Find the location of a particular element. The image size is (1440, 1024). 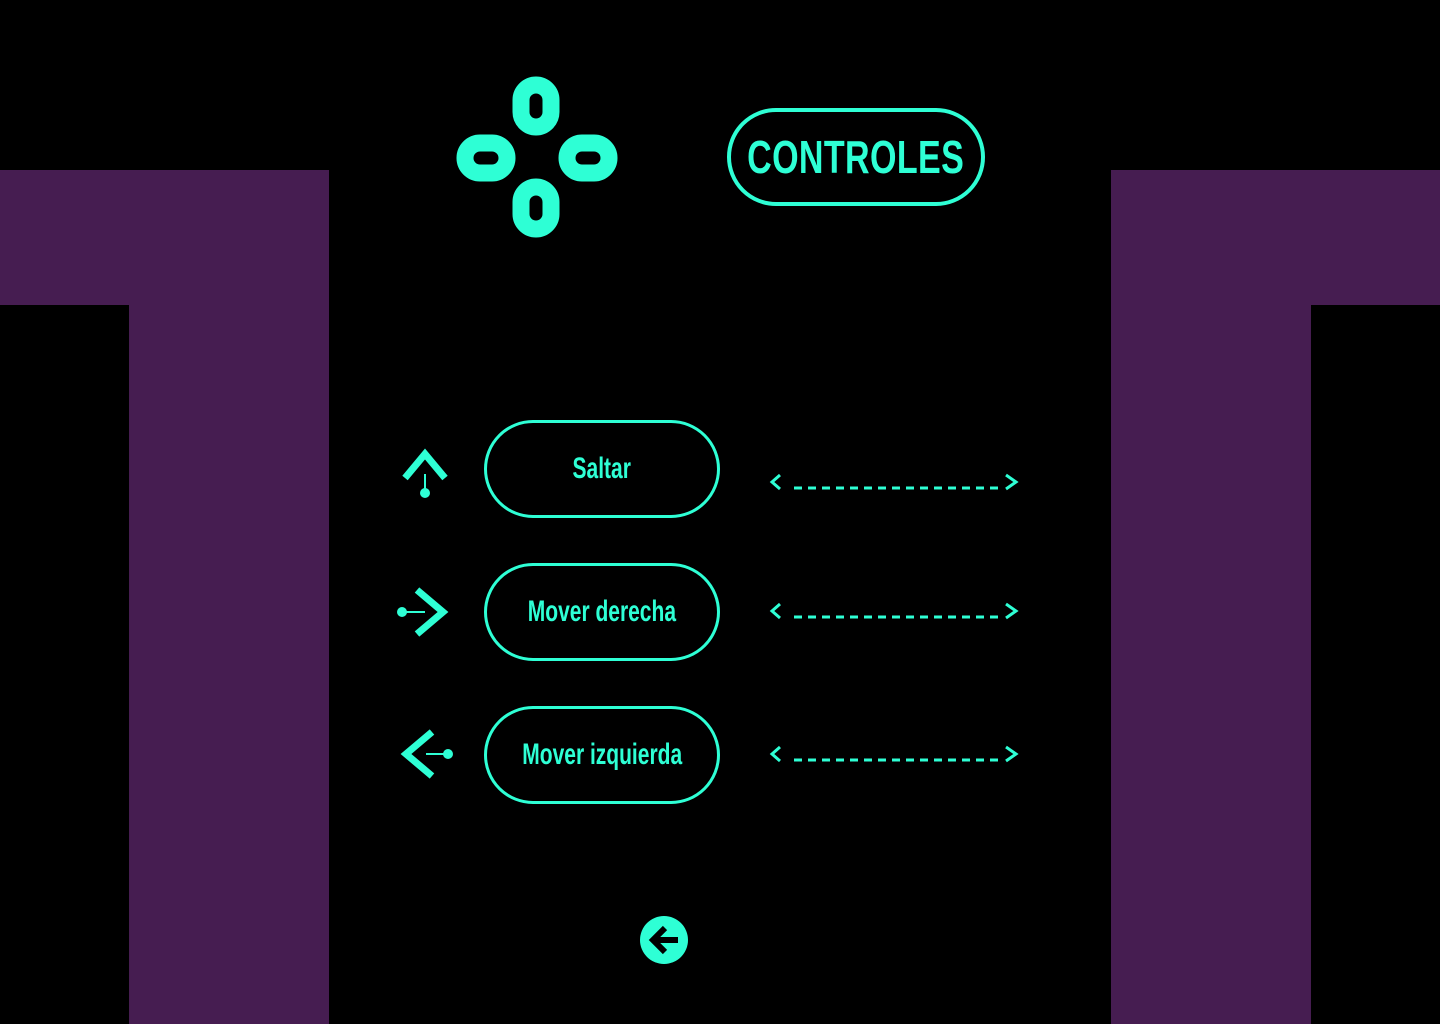

back-button is located at coordinates (664, 940).